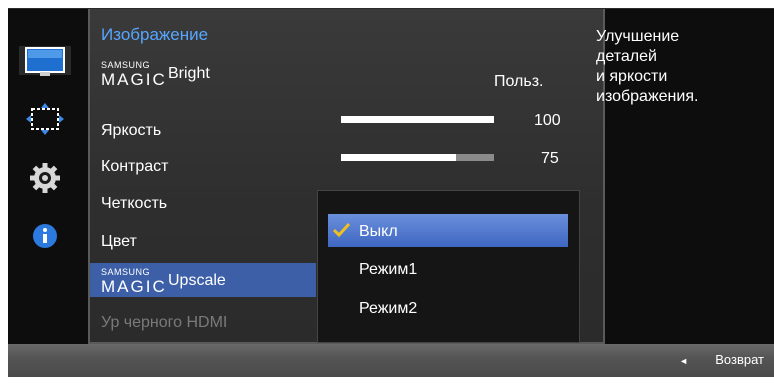  Describe the element at coordinates (203, 167) in the screenshot. I see `menu-item-contrast: Контраст` at that location.